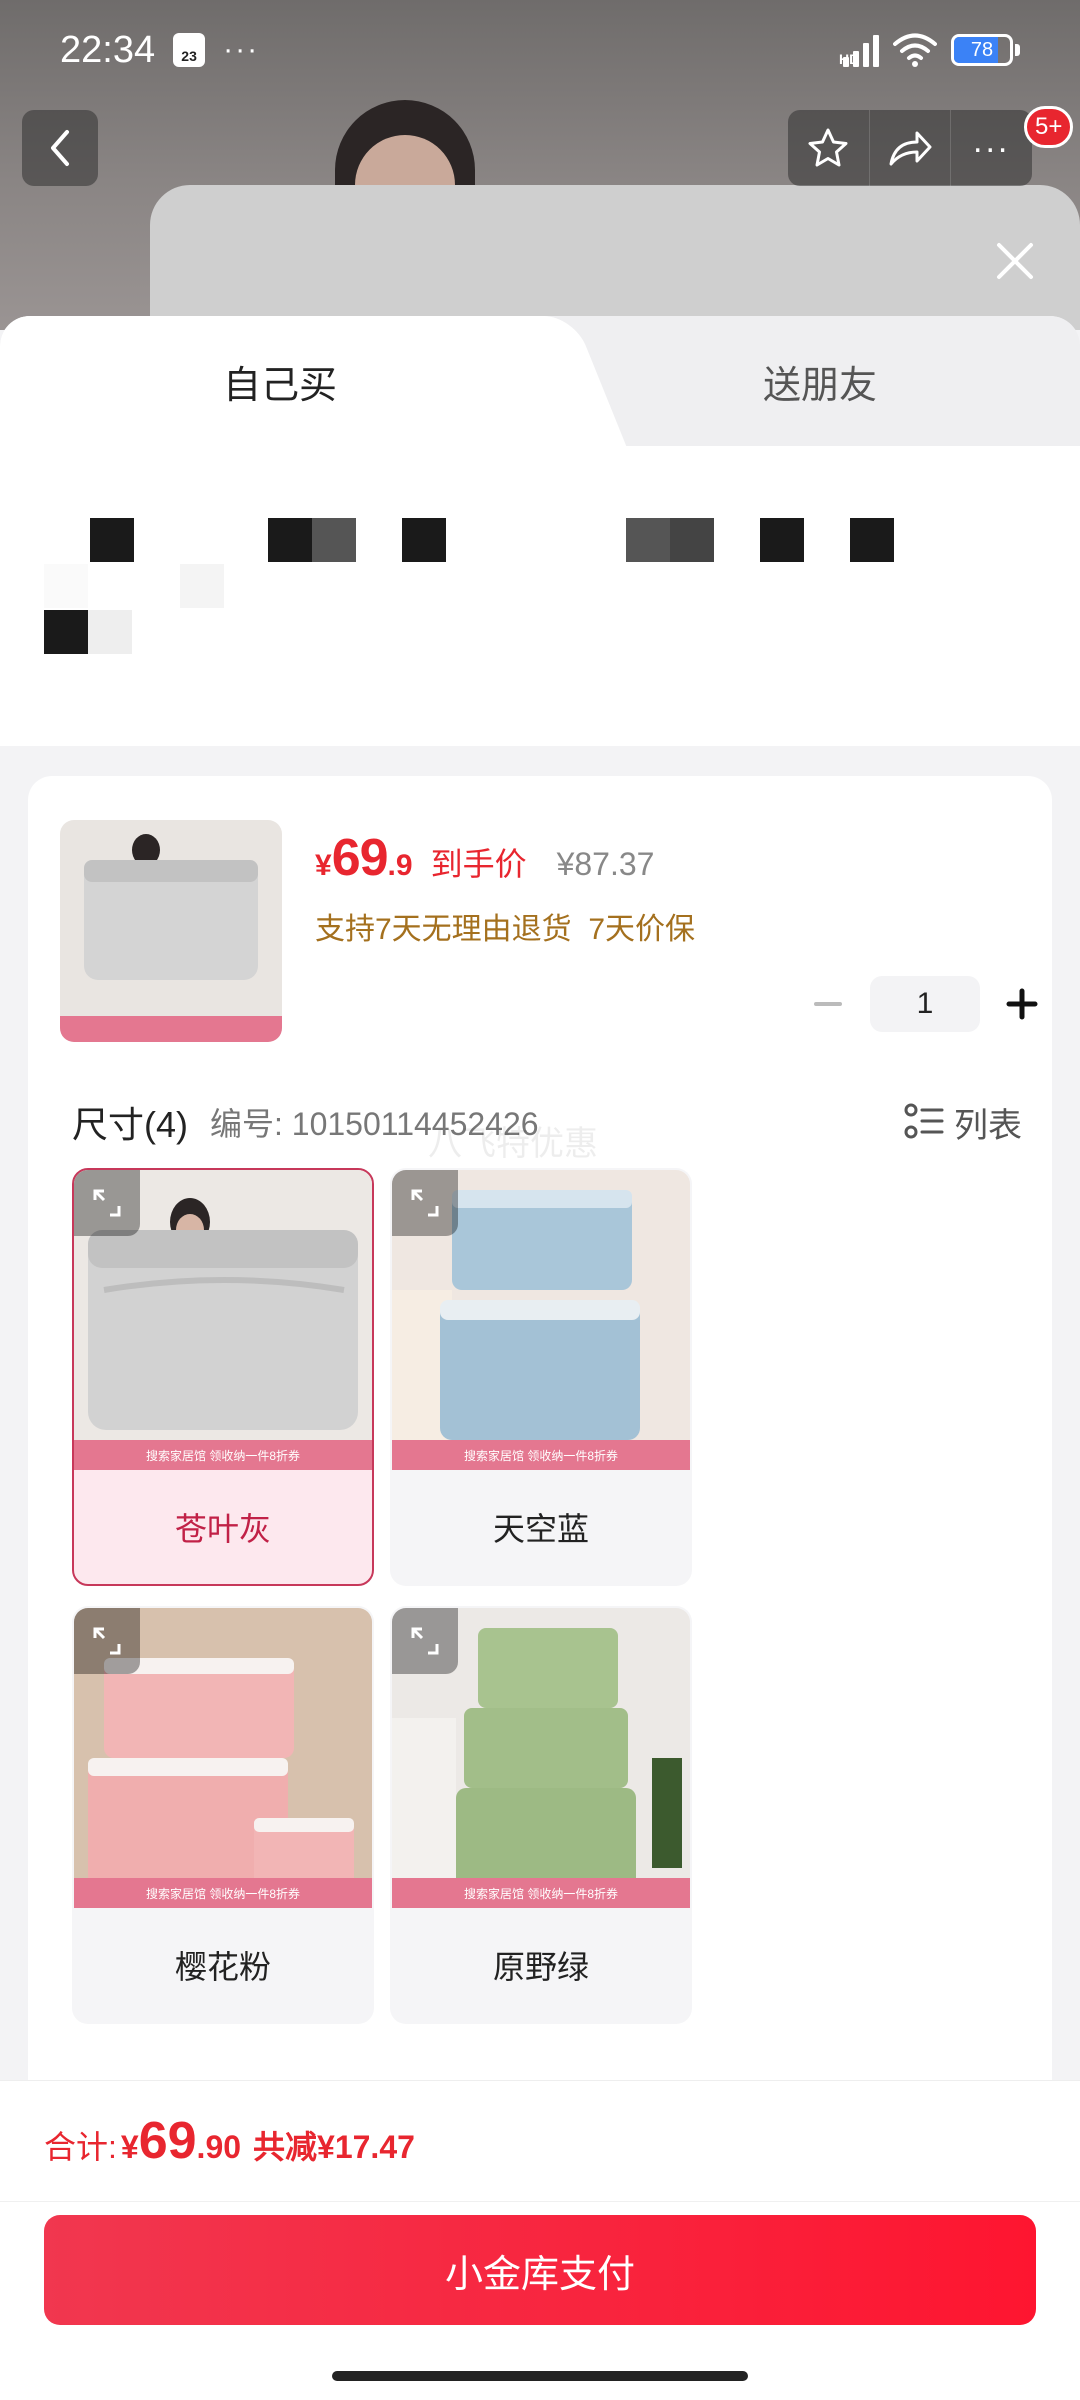 This screenshot has height=2400, width=1080. I want to click on watermark-text: 八飞特优惠, so click(513, 1144).